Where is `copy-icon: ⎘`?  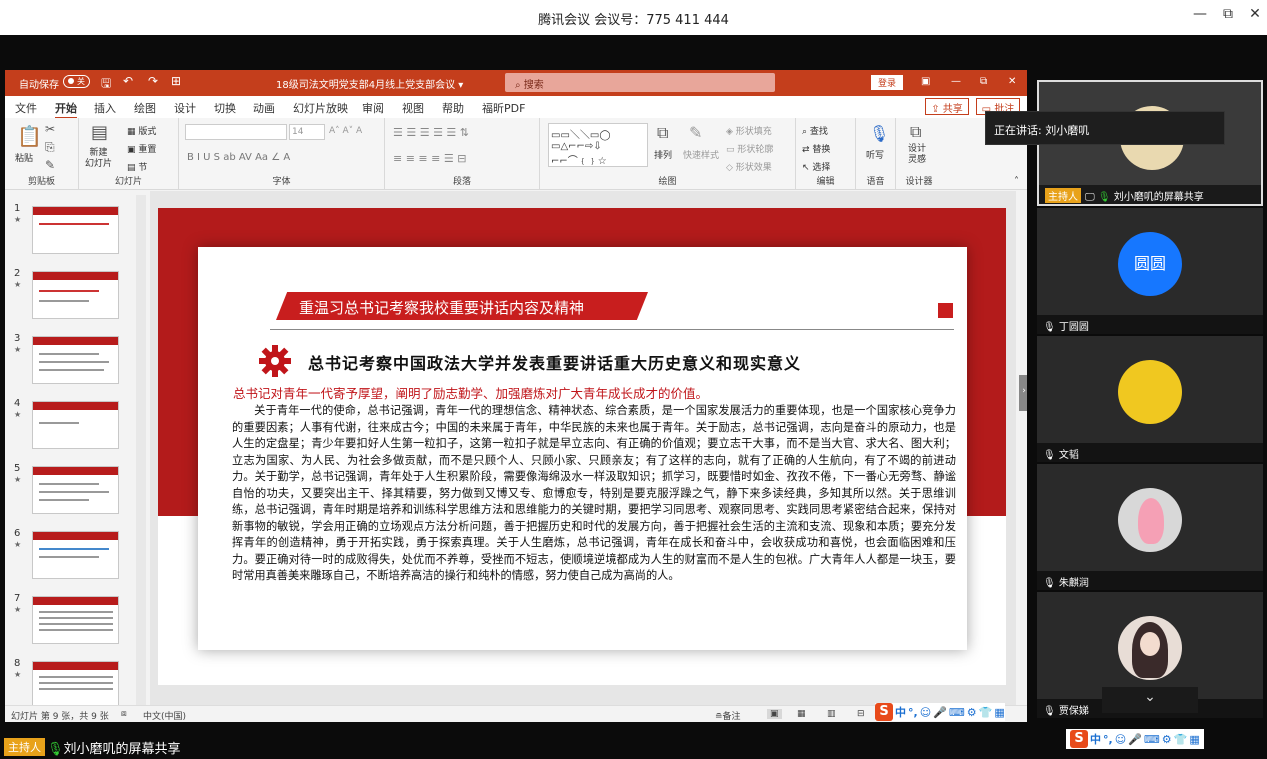
copy-icon: ⎘ is located at coordinates (50, 147).